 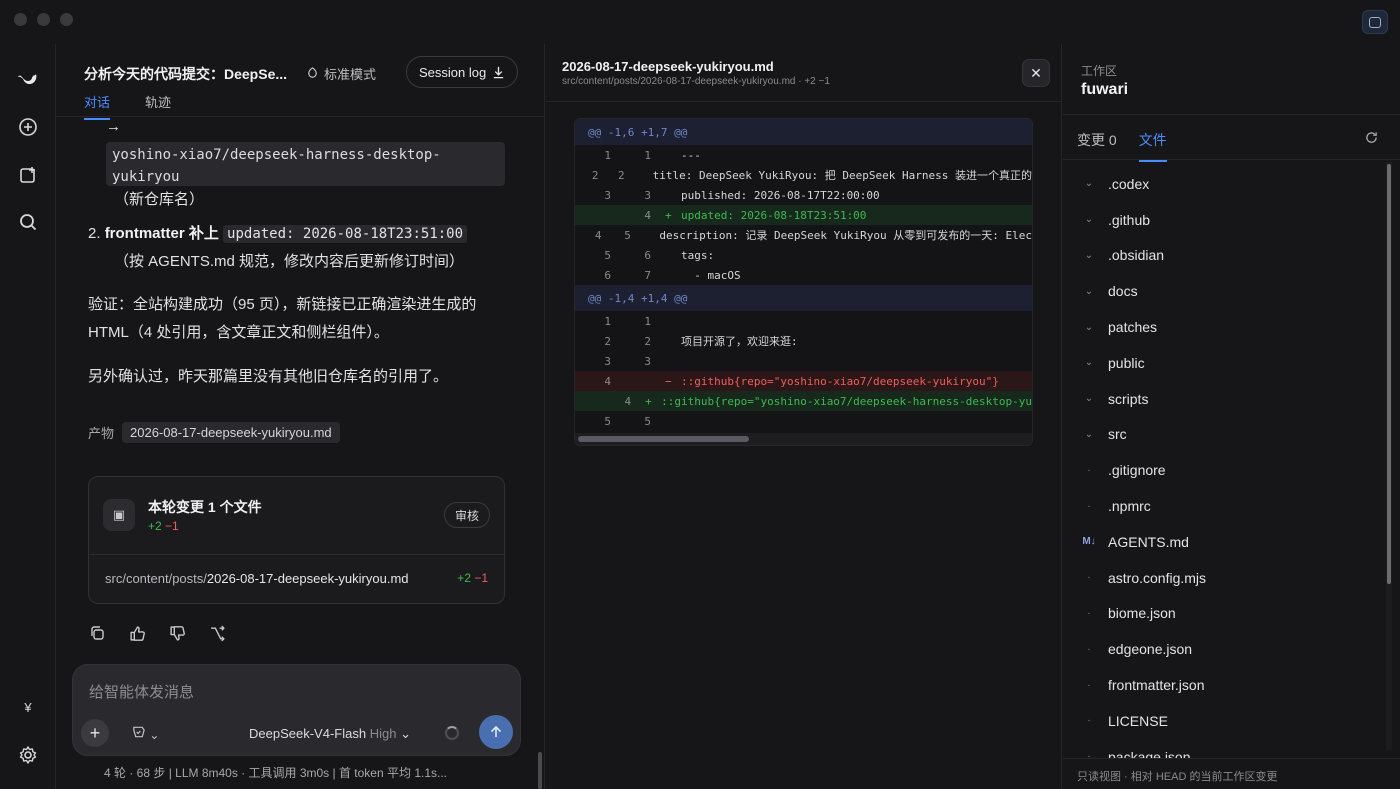 I want to click on folder-item: ⌄ patches, so click(x=1224, y=327).